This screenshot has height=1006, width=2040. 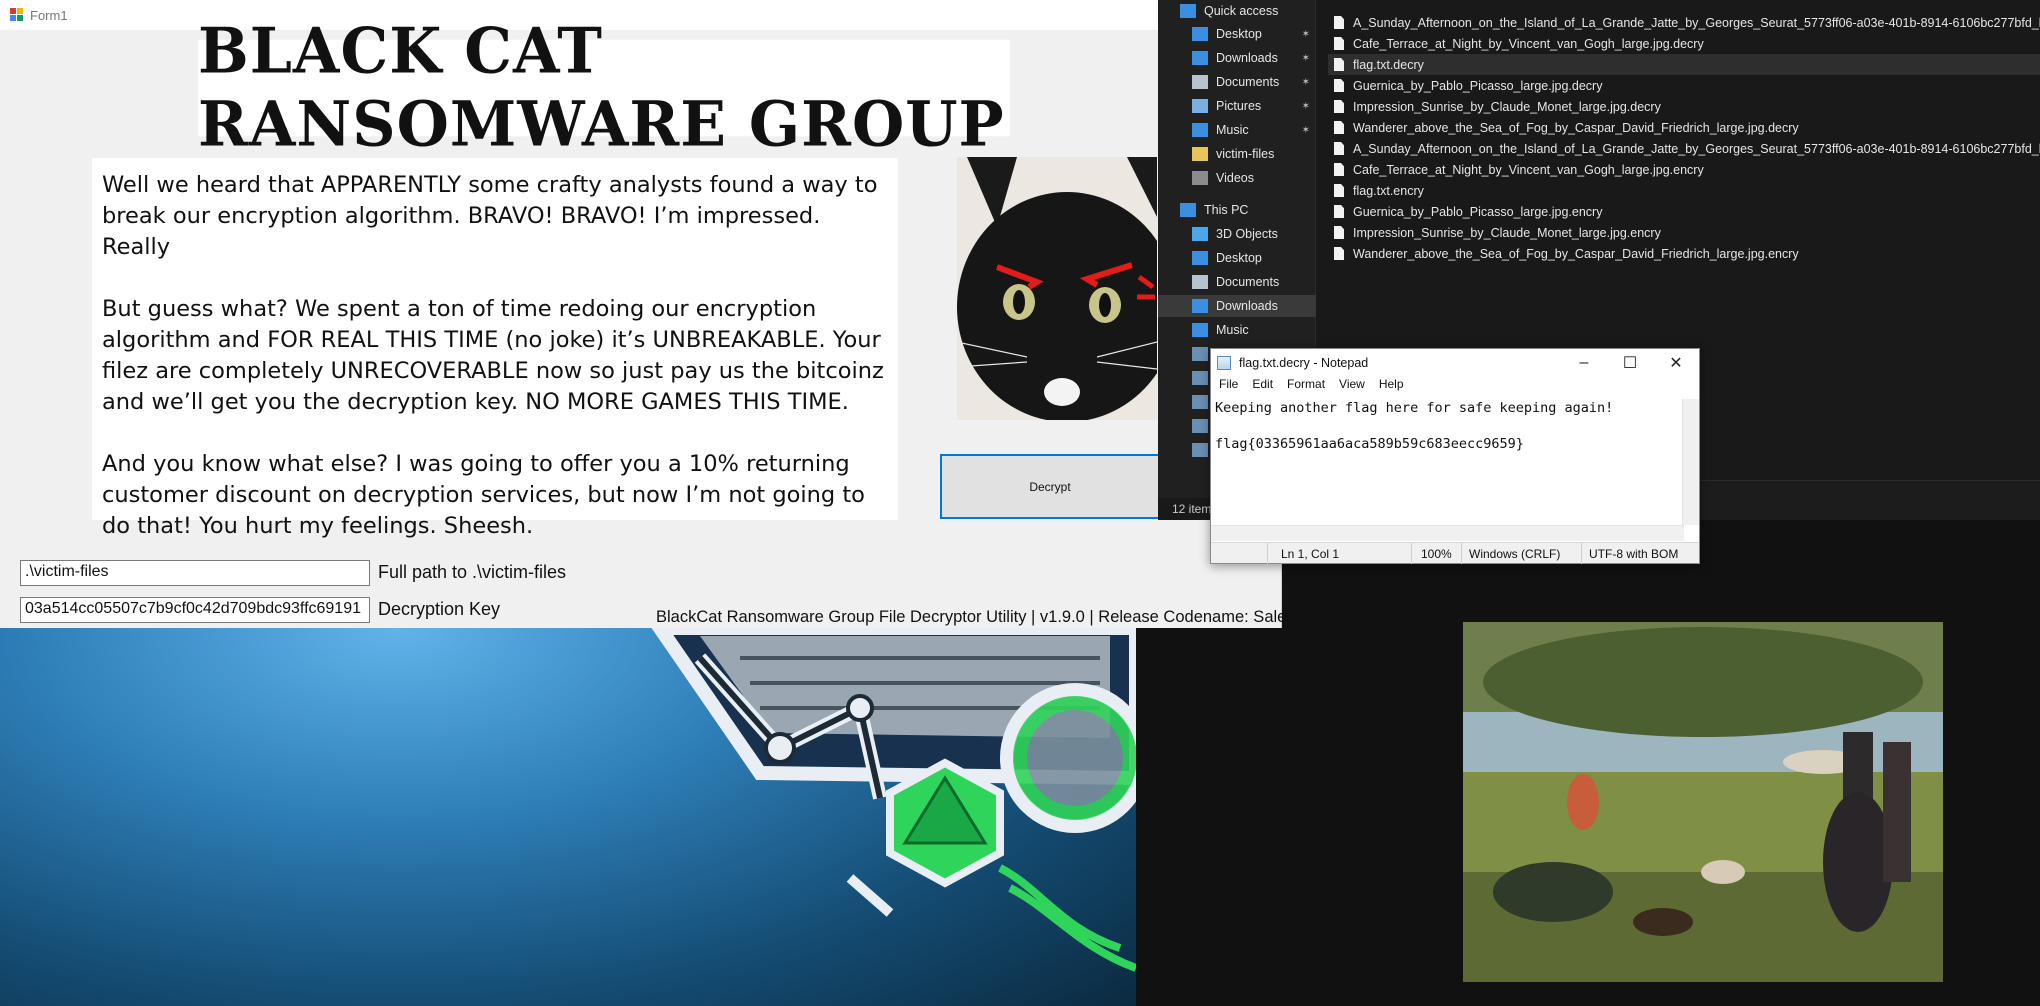 I want to click on maximize-icon: ☐, so click(x=1630, y=363).